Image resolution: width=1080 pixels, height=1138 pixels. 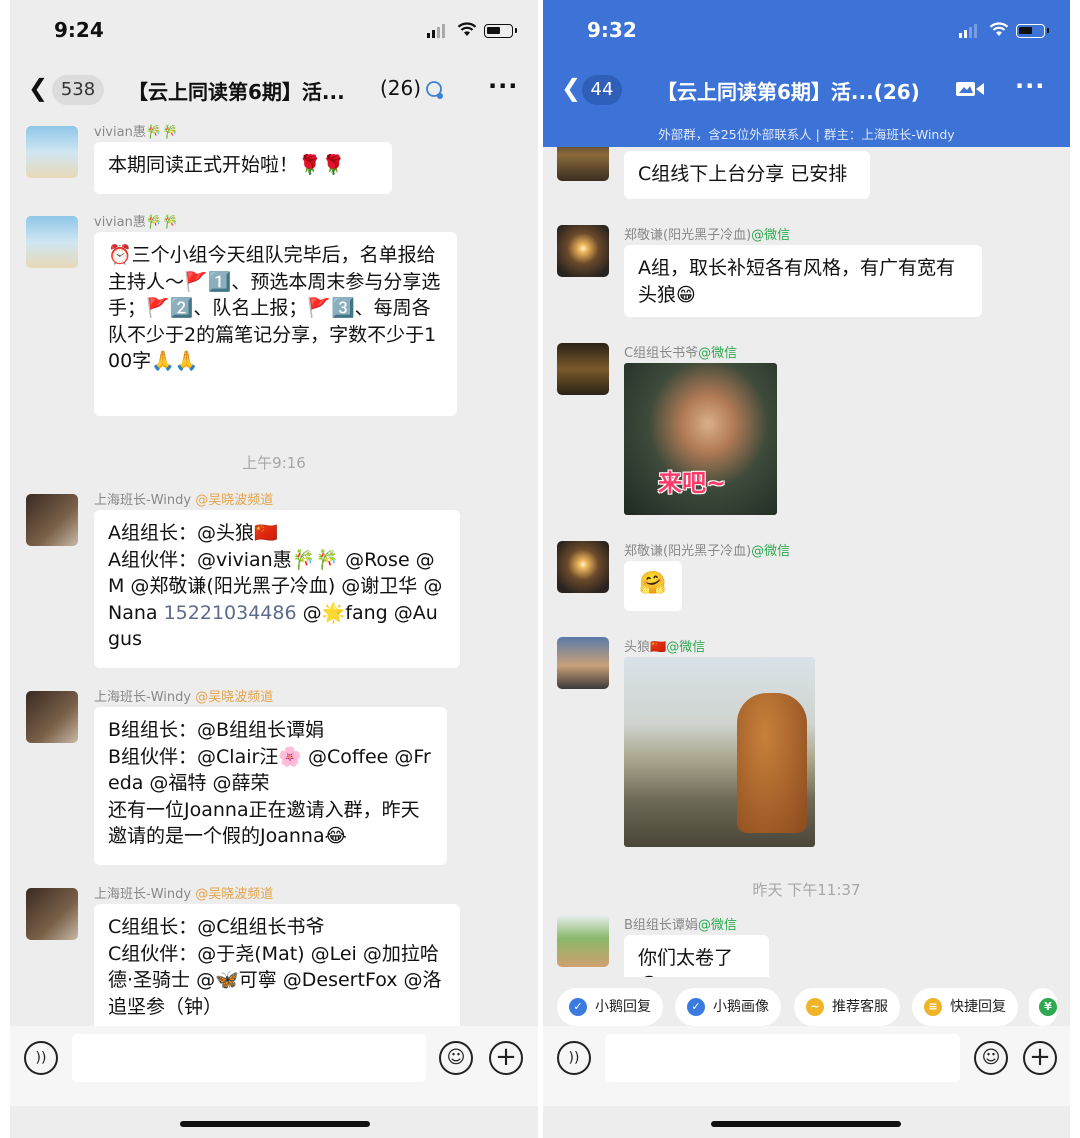 I want to click on message-bubble: 你们太卷了😭, so click(x=696, y=956).